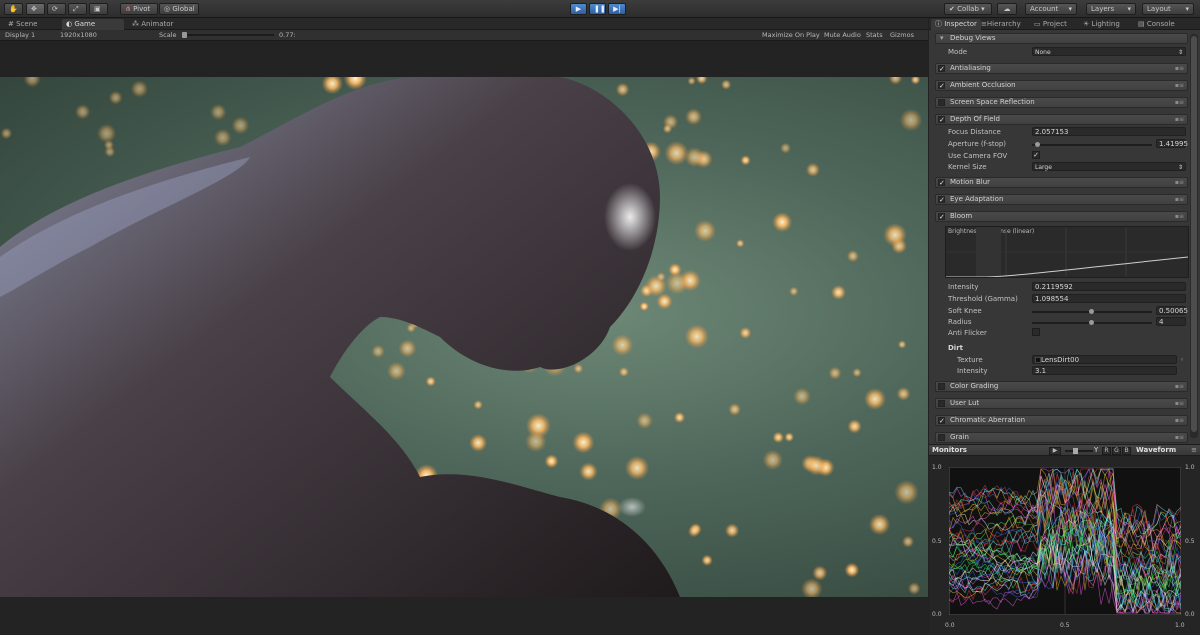 This screenshot has height=635, width=1200. I want to click on tab-inspector: ⓘ Inspector, so click(956, 24).